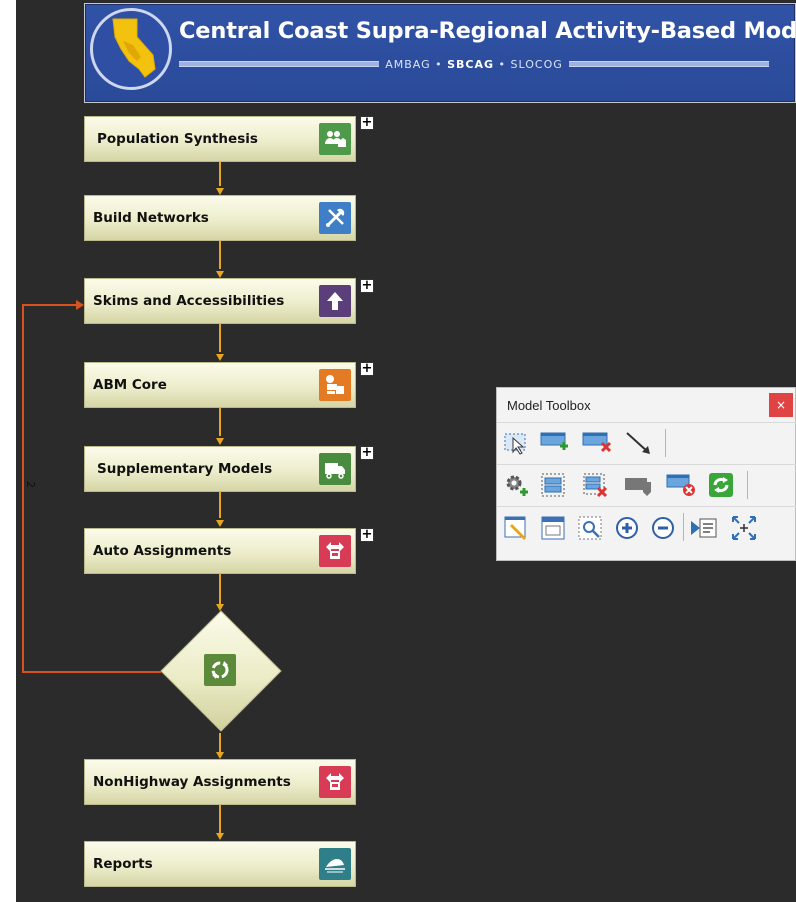  What do you see at coordinates (471, 64) in the screenshot?
I see `agency-sbcag: SBCAG` at bounding box center [471, 64].